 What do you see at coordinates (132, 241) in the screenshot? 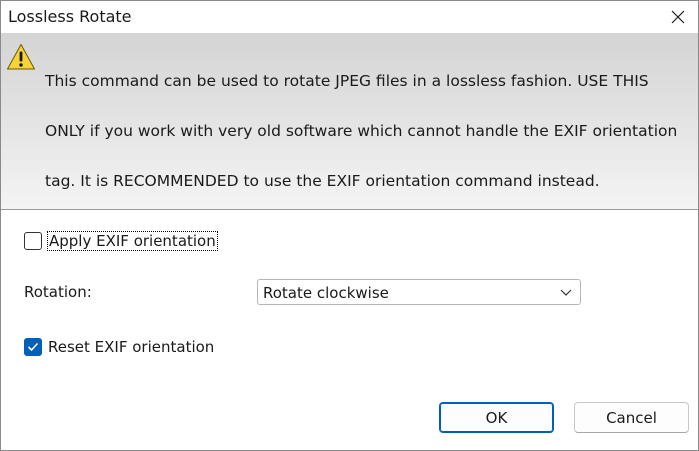
I see `apply-exif-orientation-label: Apply EXIF orientation` at bounding box center [132, 241].